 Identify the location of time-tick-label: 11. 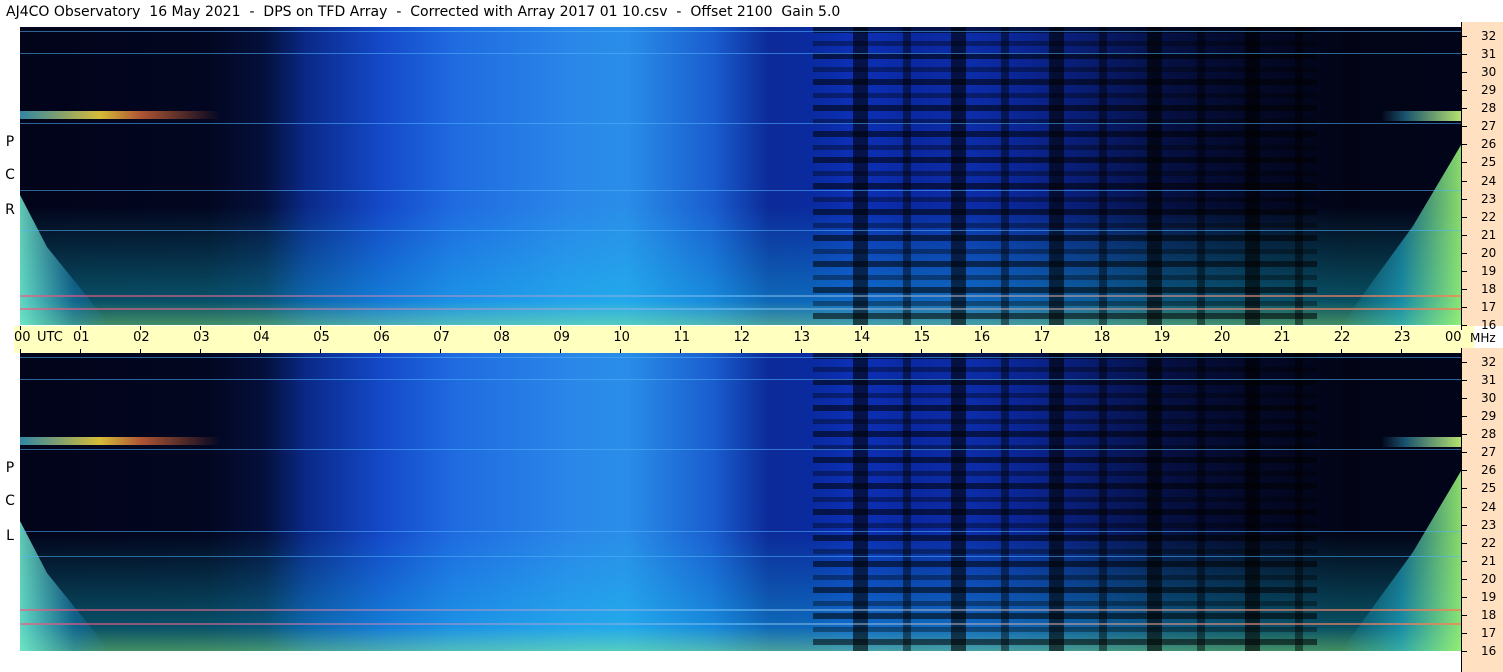
(681, 337).